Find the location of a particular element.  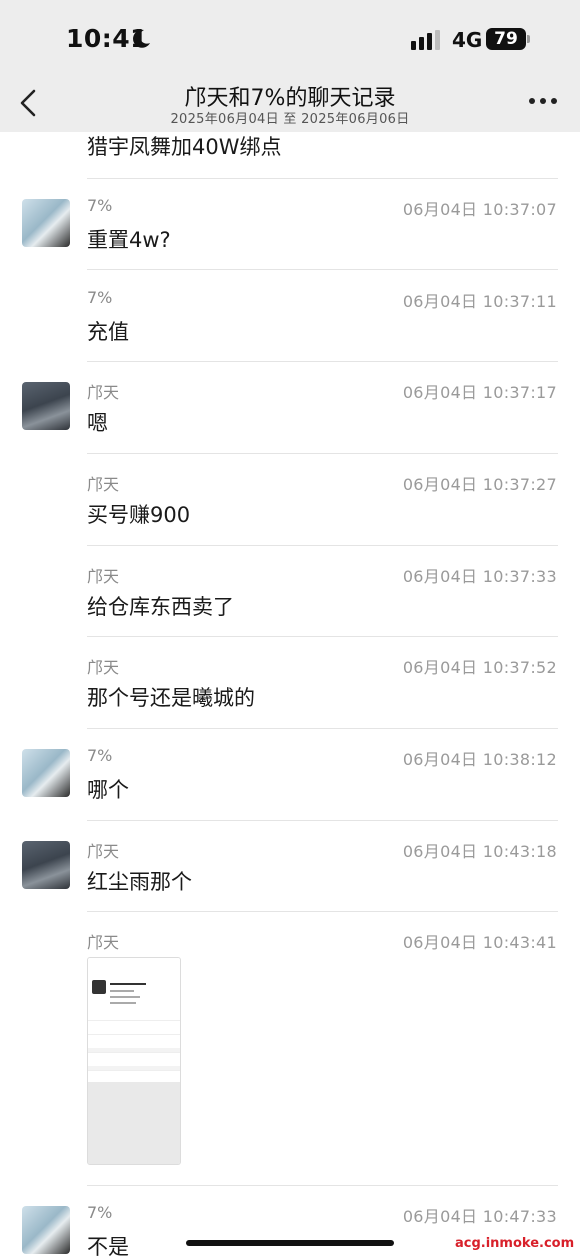

message-timestamp: 06月04日 10:47:33 is located at coordinates (479, 1216).